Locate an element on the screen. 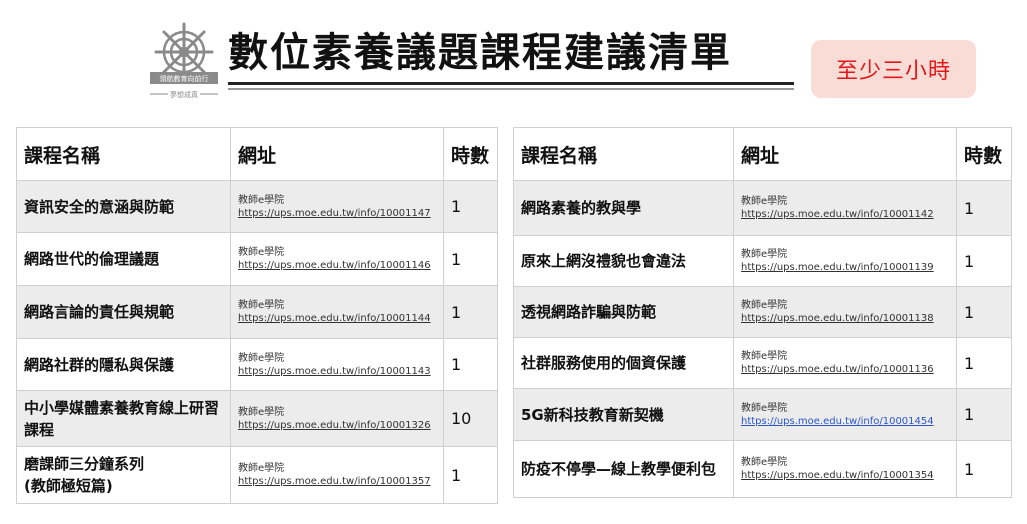  course-name-cell: 中小學媒體素養教育線上研習課程 is located at coordinates (123, 418).